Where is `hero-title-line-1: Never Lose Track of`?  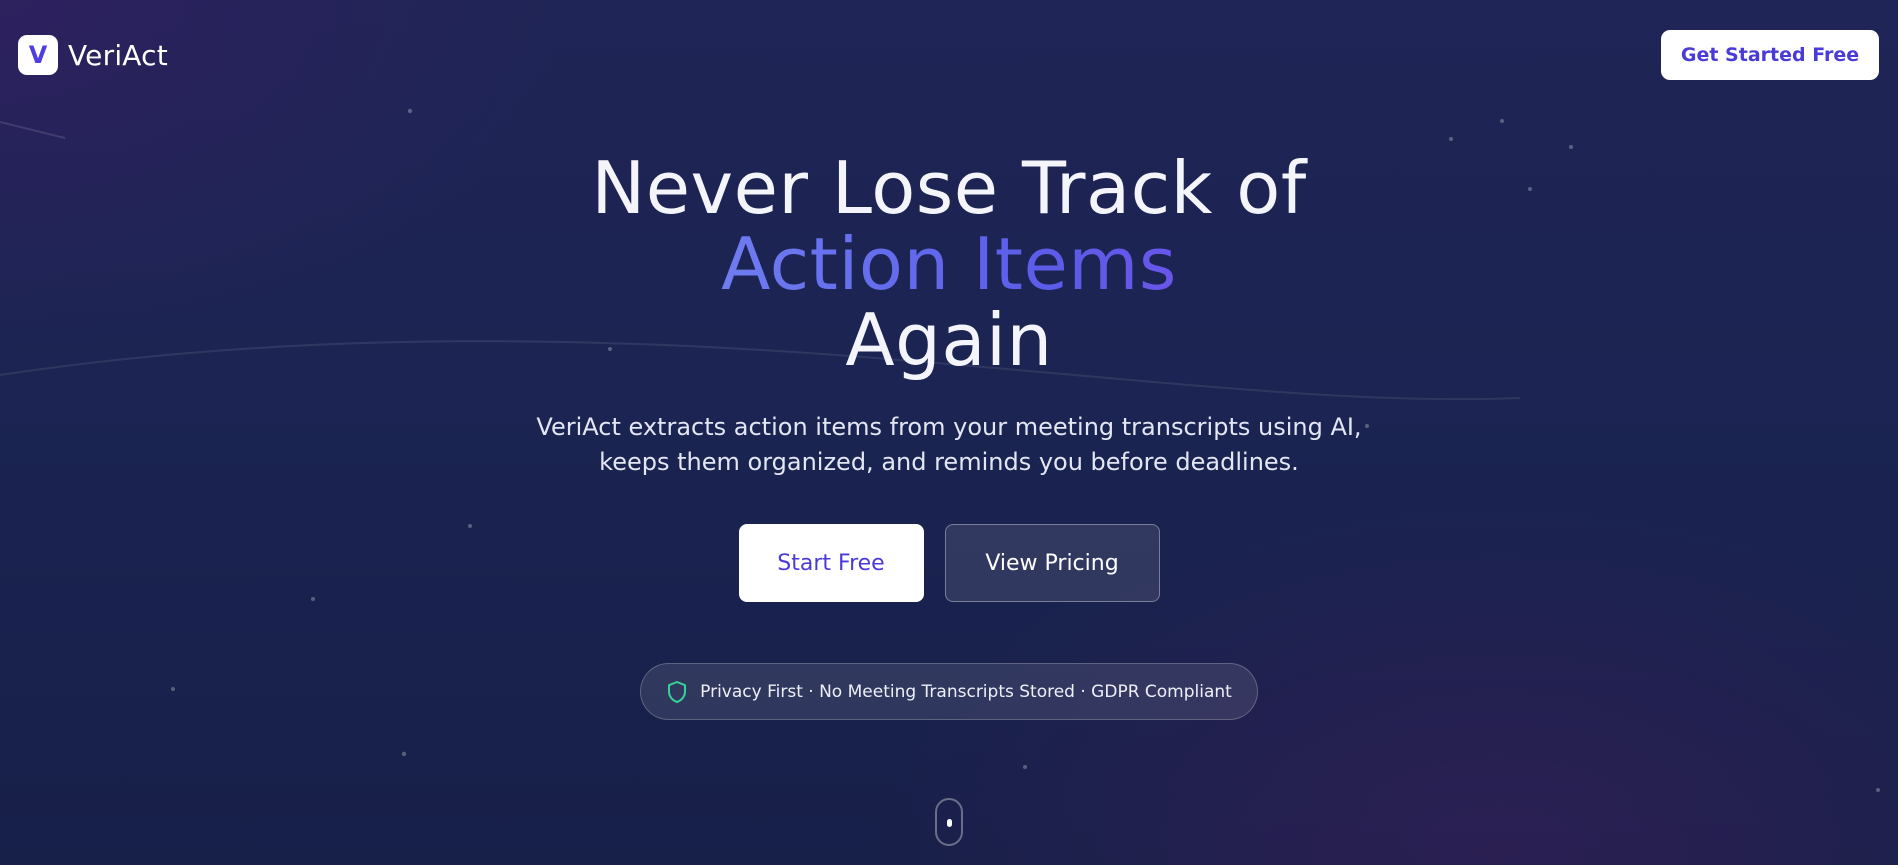 hero-title-line-1: Never Lose Track of is located at coordinates (949, 188).